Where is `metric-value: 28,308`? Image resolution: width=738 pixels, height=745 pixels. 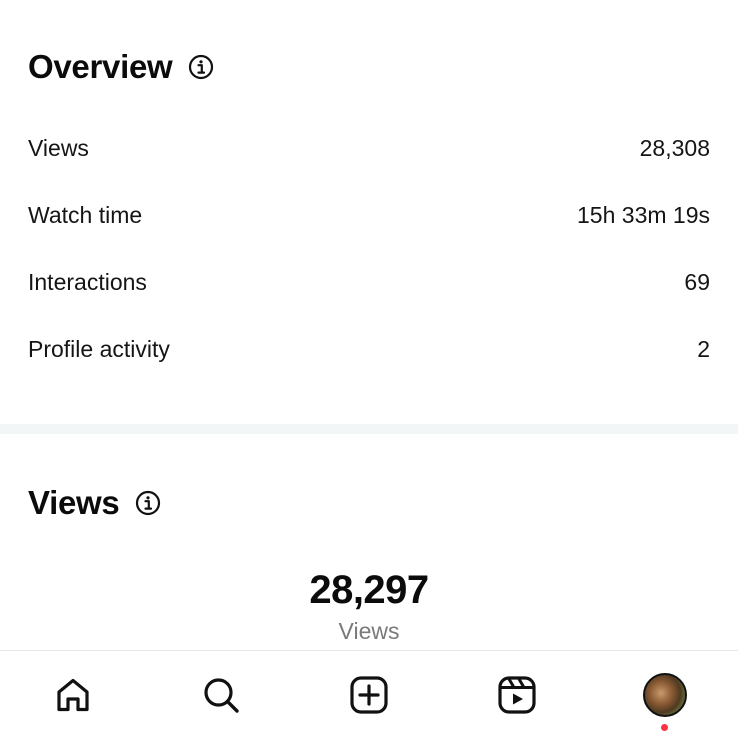
metric-value: 28,308 is located at coordinates (674, 147).